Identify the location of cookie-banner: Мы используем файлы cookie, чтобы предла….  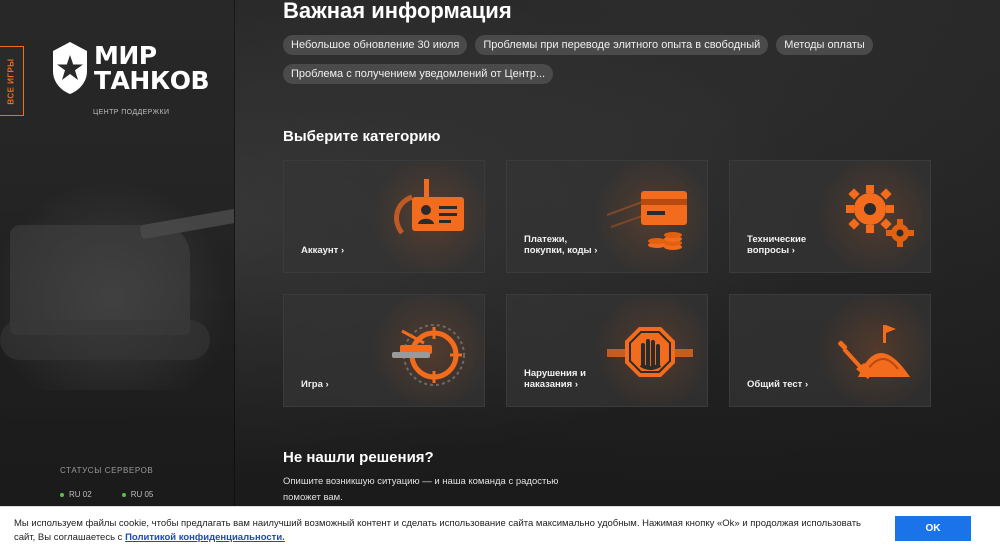
(500, 529).